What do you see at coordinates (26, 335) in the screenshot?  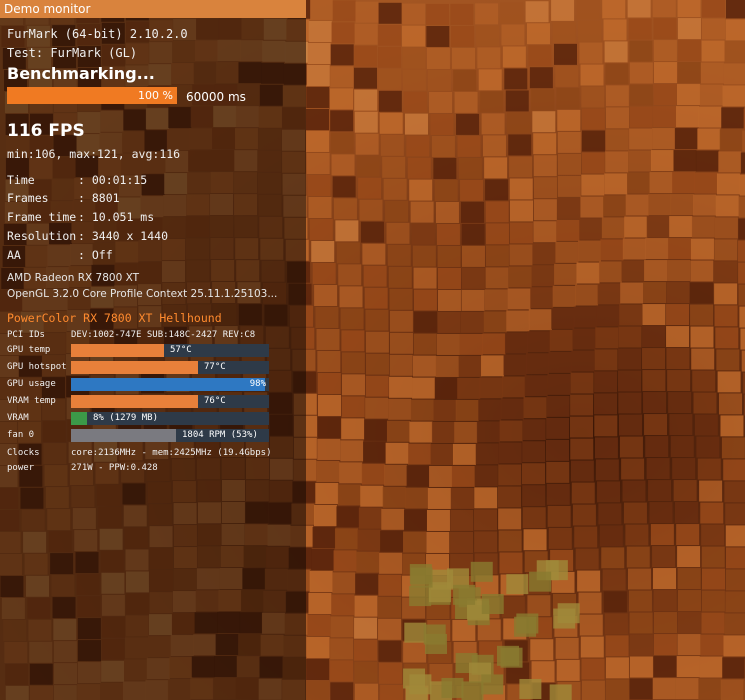 I see `pci-label: PCI IDs` at bounding box center [26, 335].